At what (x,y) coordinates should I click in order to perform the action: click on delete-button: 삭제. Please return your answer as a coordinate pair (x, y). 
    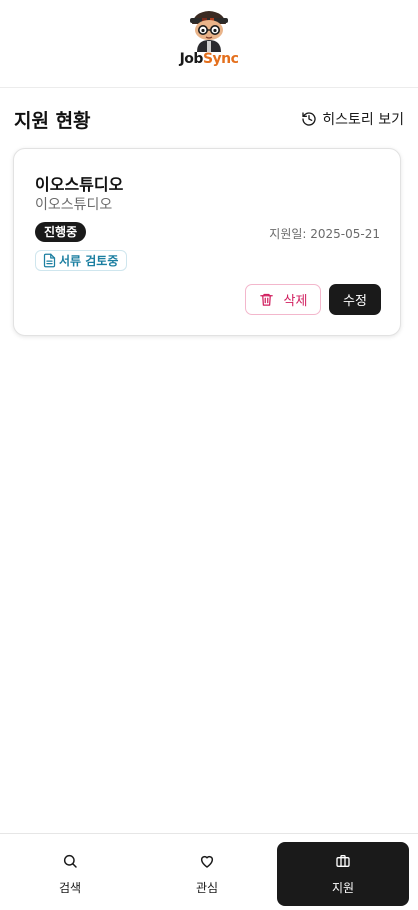
    Looking at the image, I should click on (283, 299).